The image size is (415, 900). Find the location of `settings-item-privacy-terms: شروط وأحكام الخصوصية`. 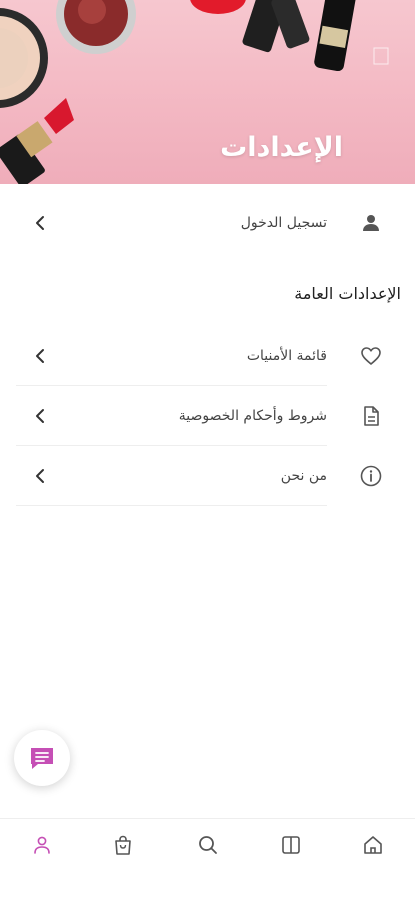

settings-item-privacy-terms: شروط وأحكام الخصوصية is located at coordinates (207, 416).